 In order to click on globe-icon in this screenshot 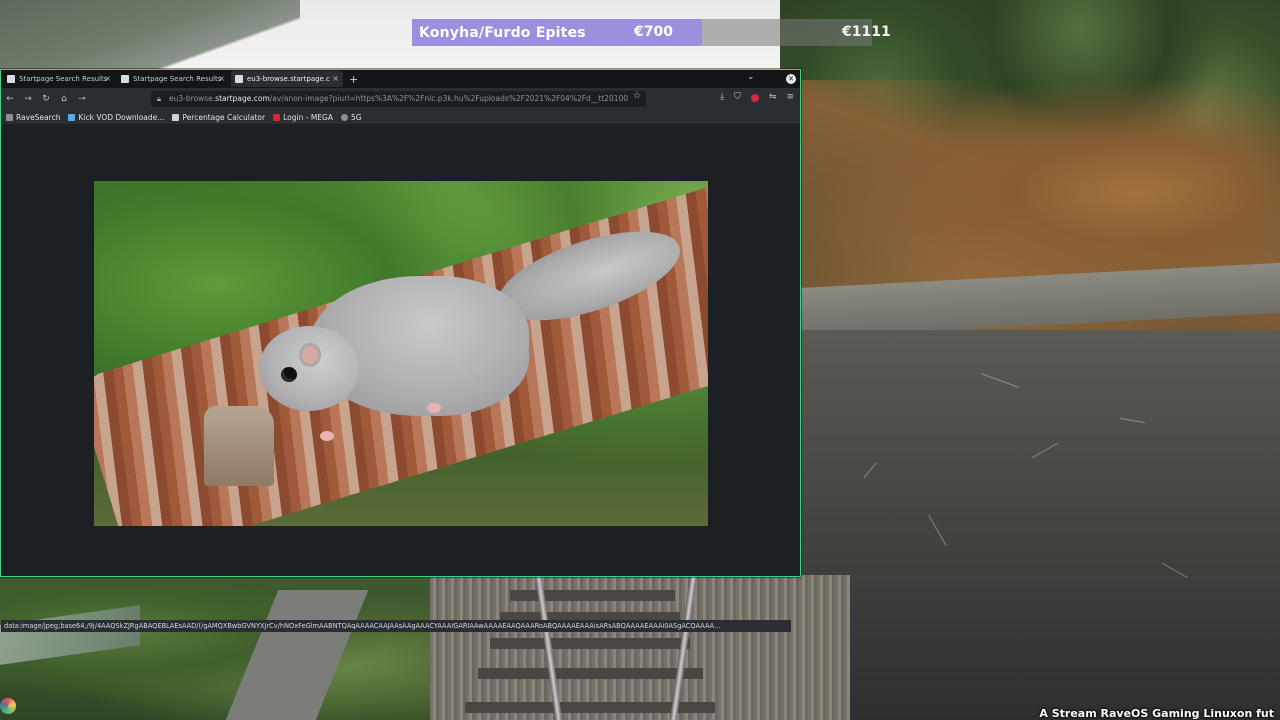, I will do `click(344, 117)`.